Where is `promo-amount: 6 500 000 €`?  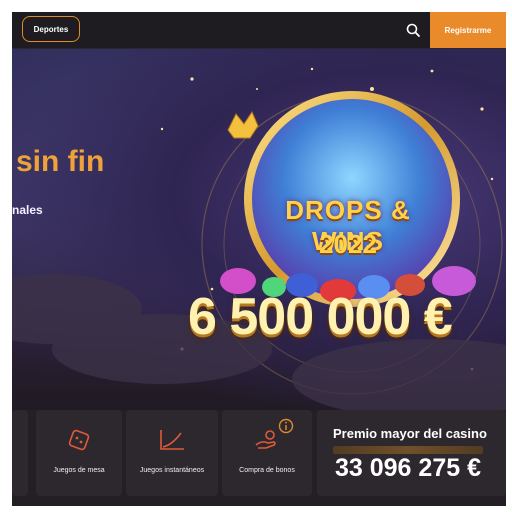 promo-amount: 6 500 000 € is located at coordinates (320, 317).